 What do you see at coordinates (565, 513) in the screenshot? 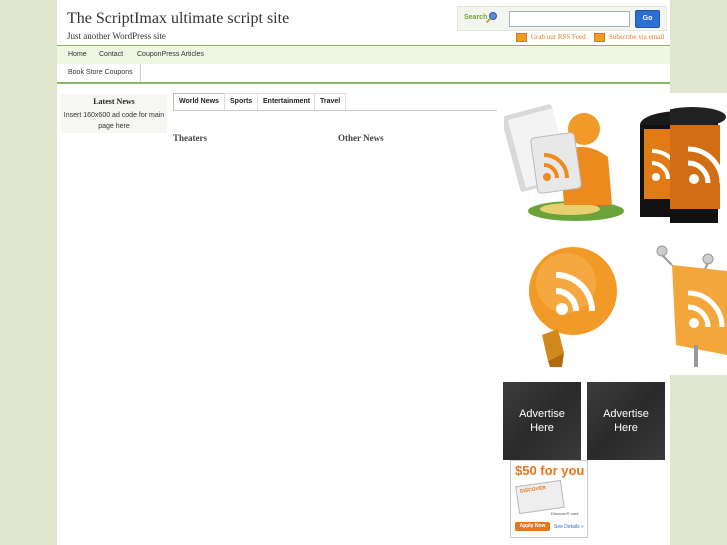
I see `card-label: Discover® card` at bounding box center [565, 513].